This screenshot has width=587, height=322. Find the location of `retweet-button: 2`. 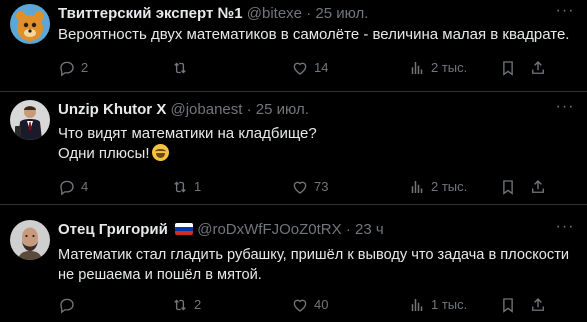

retweet-button: 2 is located at coordinates (186, 305).